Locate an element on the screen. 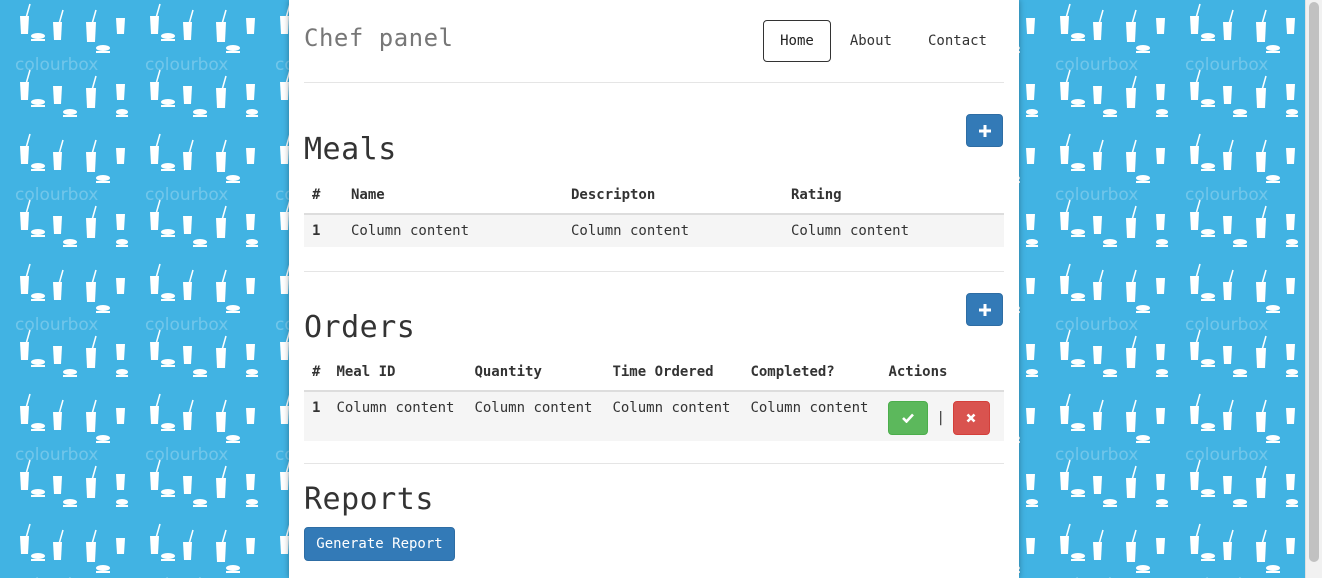 The image size is (1322, 578). orders-cell-completed: Column content is located at coordinates (809, 408).